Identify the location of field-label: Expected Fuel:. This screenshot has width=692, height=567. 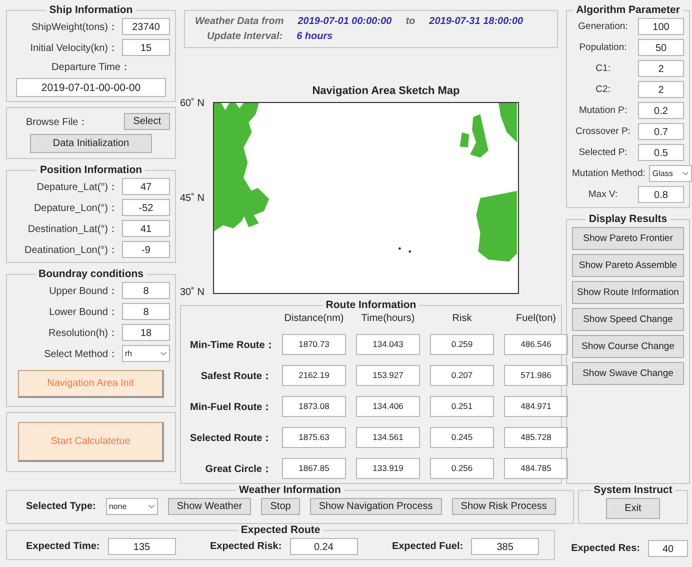
(428, 546).